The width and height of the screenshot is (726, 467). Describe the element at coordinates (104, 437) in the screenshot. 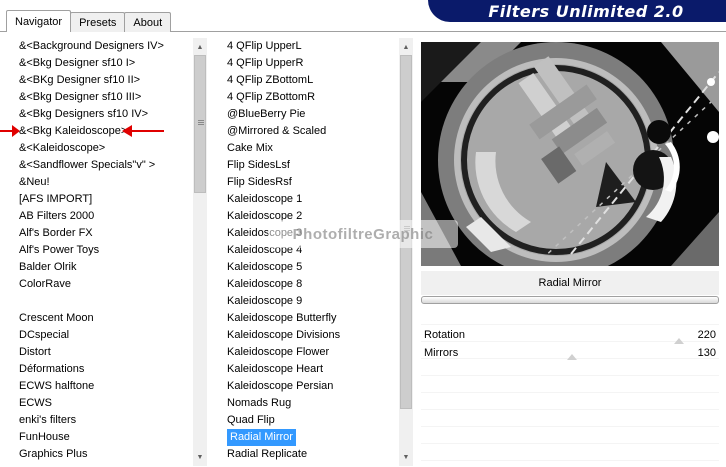

I see `list-item: FunHouse` at that location.